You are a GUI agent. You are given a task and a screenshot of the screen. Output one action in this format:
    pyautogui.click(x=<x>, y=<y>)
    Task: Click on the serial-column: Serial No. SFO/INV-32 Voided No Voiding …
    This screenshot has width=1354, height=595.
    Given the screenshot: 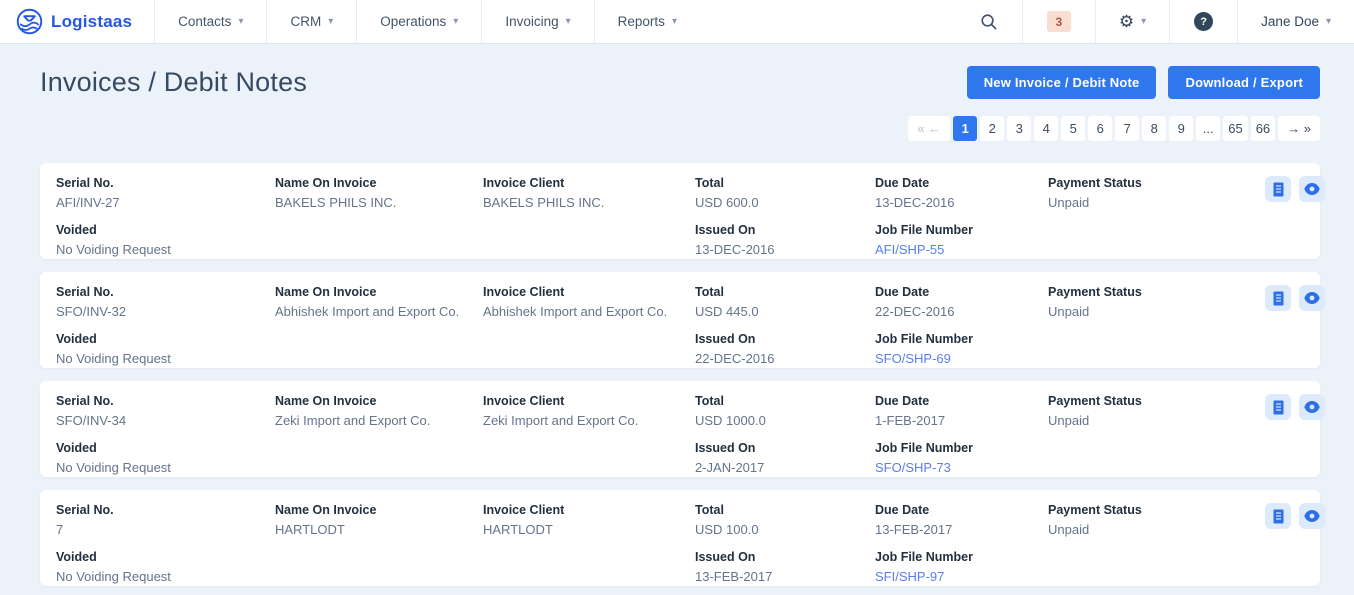 What is the action you would take?
    pyautogui.click(x=165, y=326)
    